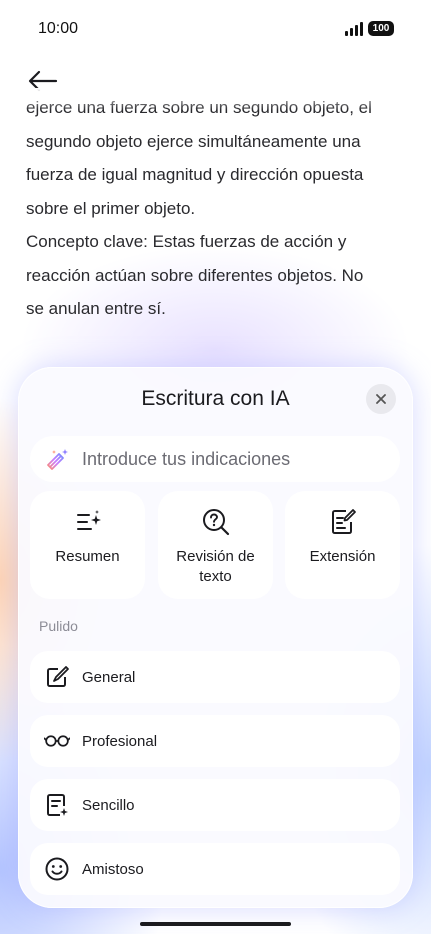  What do you see at coordinates (120, 741) in the screenshot?
I see `polish-item-label: Profesional` at bounding box center [120, 741].